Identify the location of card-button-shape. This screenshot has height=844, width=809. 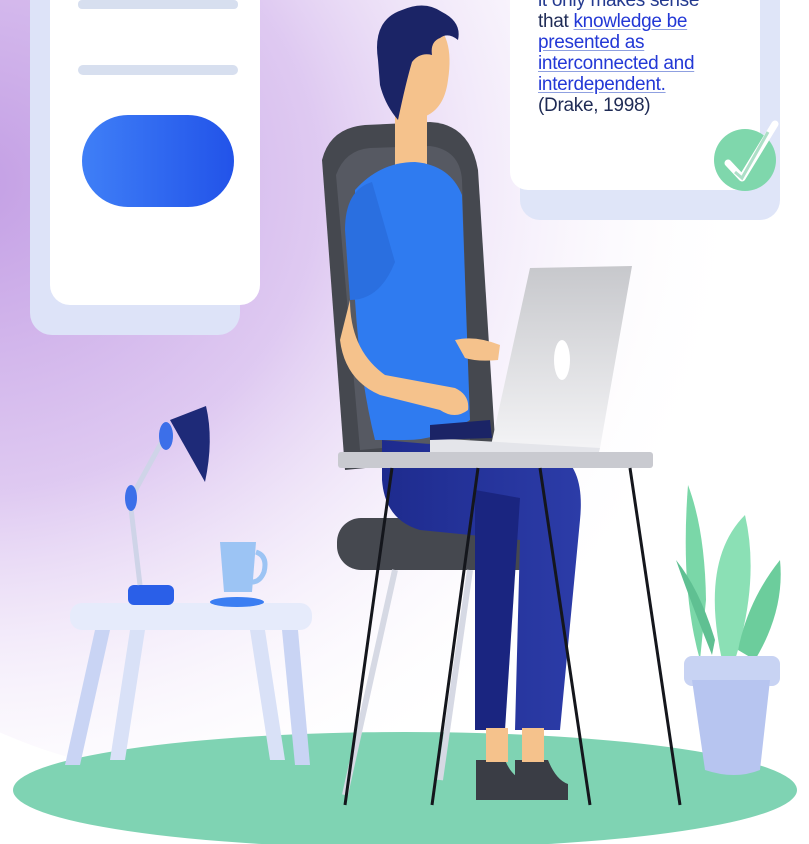
(158, 161).